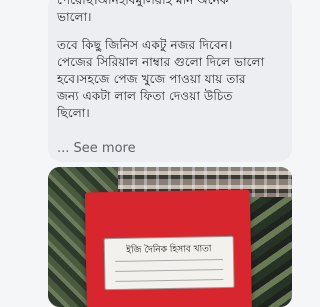 The height and width of the screenshot is (307, 320). Describe the element at coordinates (74, 17) in the screenshot. I see `review-line: ভালো।` at that location.